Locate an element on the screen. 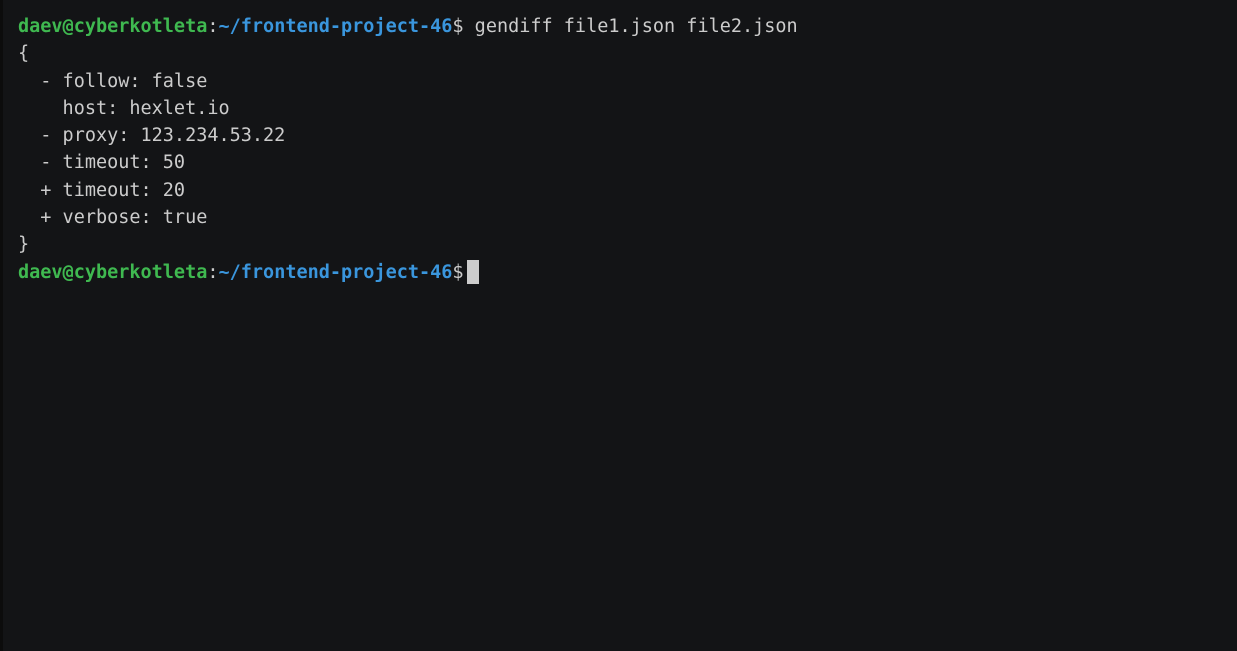  output-line: host: hexlet.io is located at coordinates (124, 108).